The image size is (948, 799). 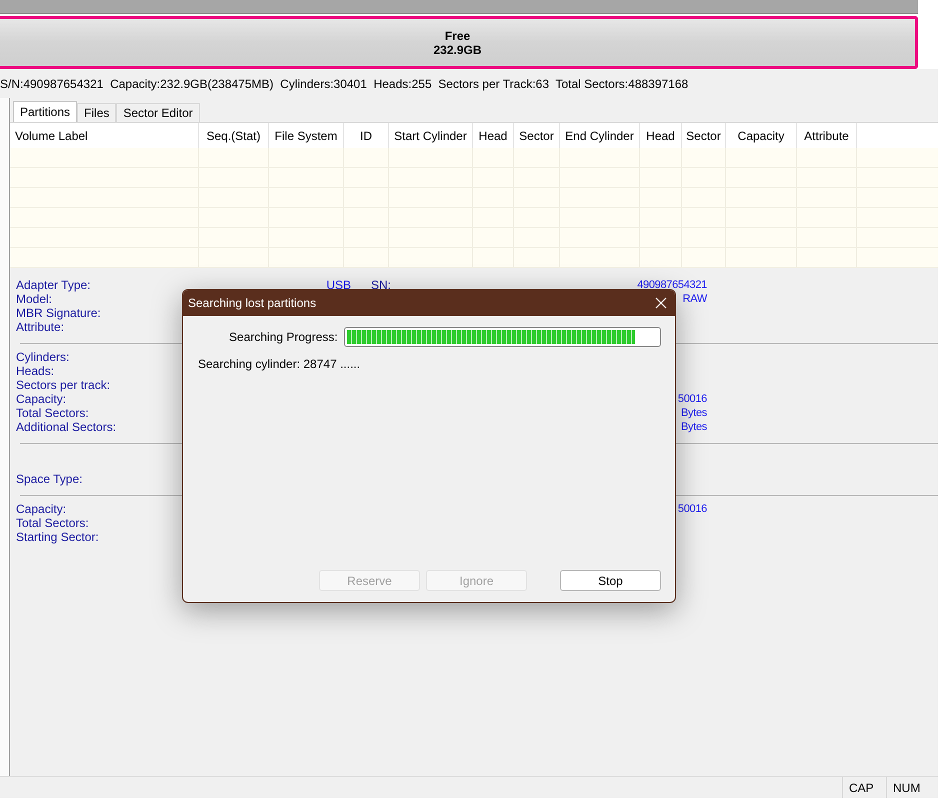 I want to click on field-value: 490987654321, so click(x=672, y=285).